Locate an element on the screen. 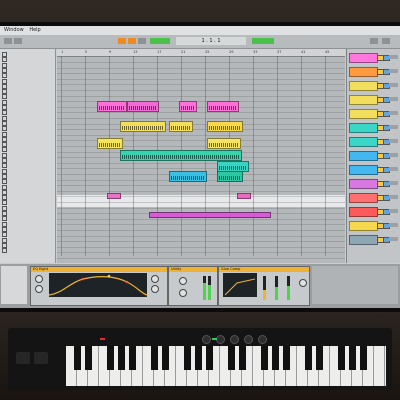 This screenshot has width=400, height=400. pitch-wheel is located at coordinates (23, 358).